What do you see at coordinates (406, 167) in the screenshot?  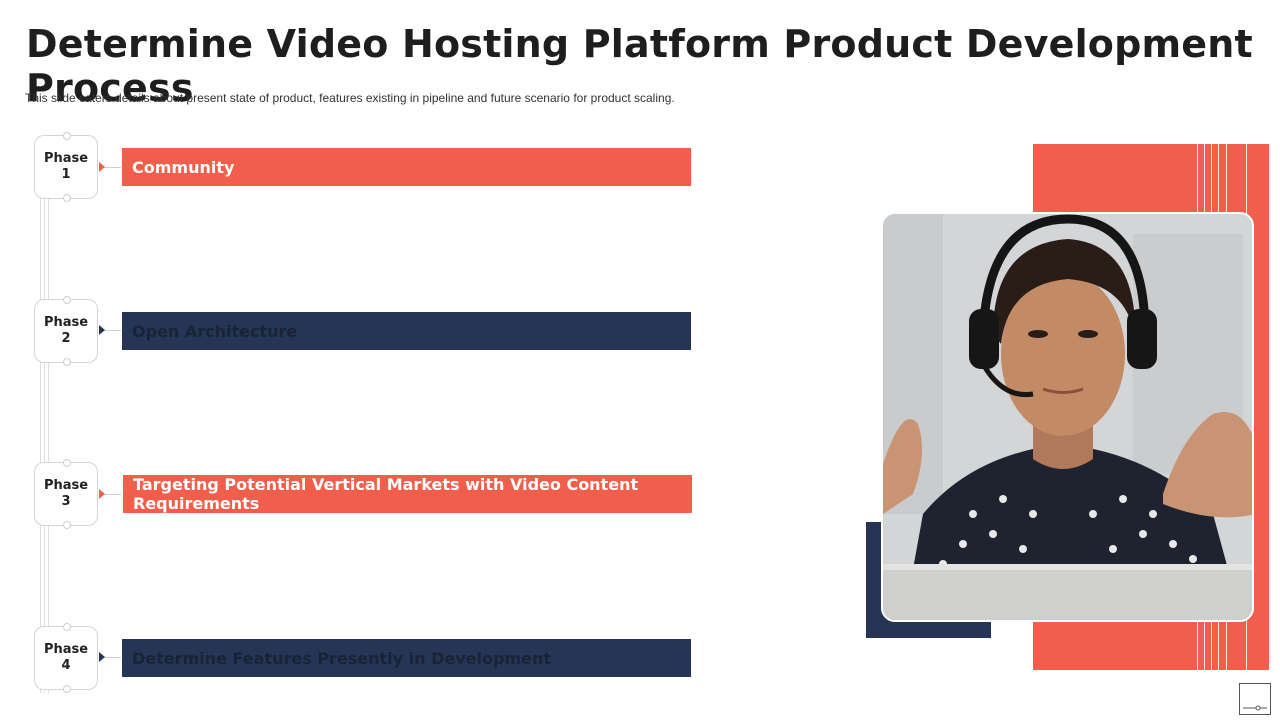 I see `phase-1-bar: Community` at bounding box center [406, 167].